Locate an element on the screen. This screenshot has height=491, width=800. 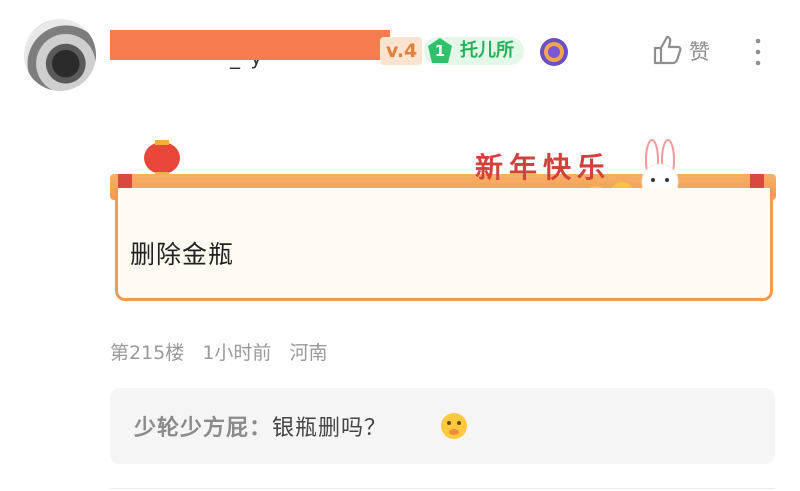
username-redaction is located at coordinates (250, 45).